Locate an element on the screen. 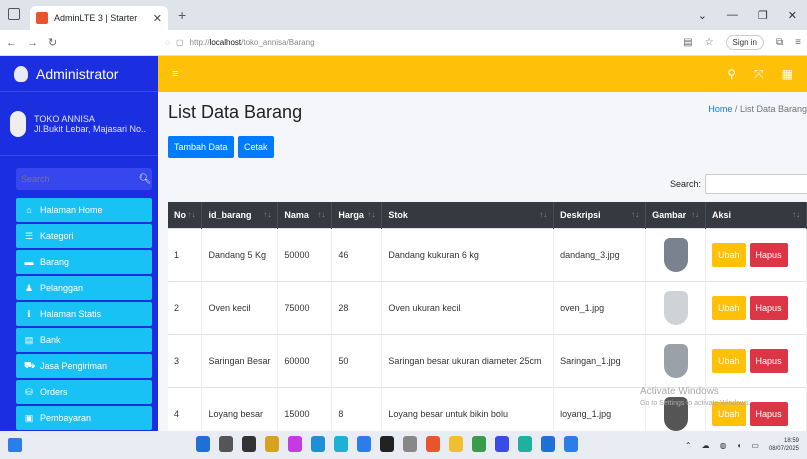 Image resolution: width=807 pixels, height=459 pixels. column-header: Stok ↑↓ is located at coordinates (468, 215).